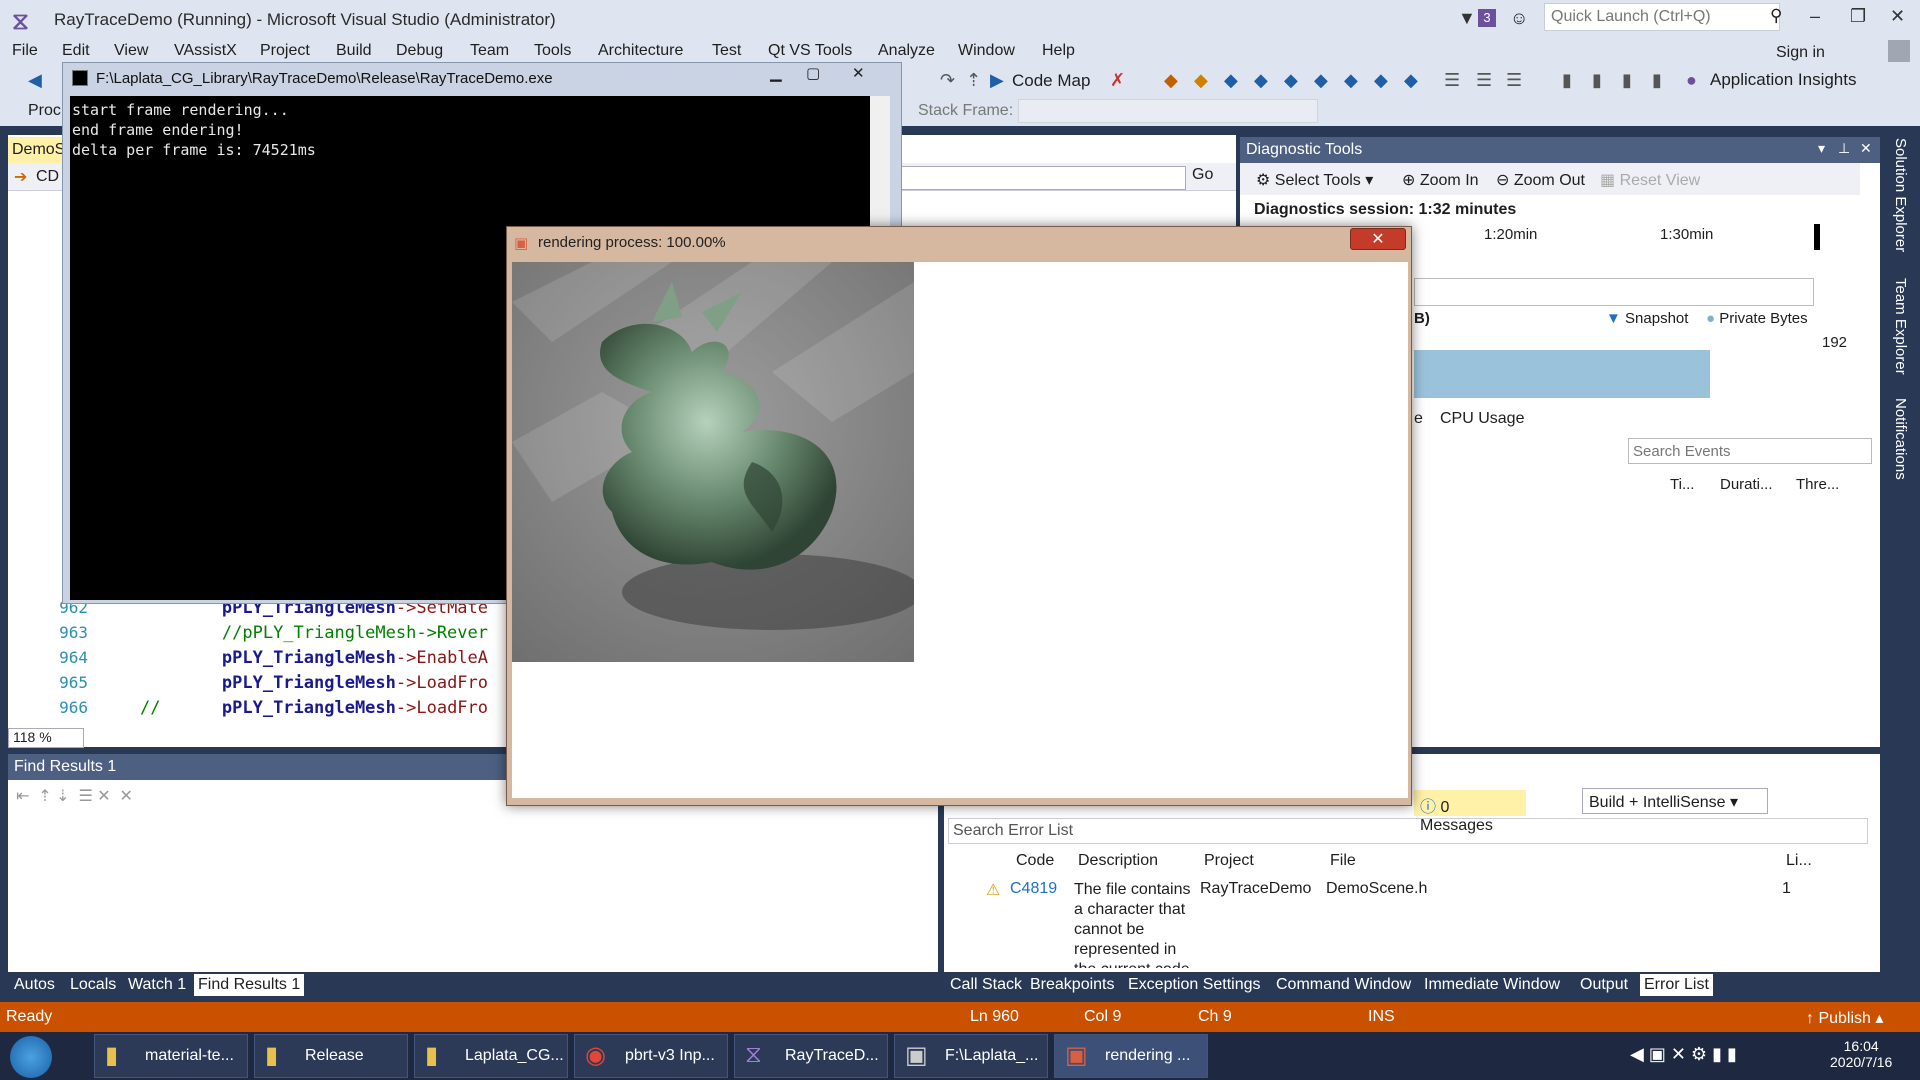  I want to click on build-filter-dropdown: Build + IntelliSense ▾, so click(1675, 801).